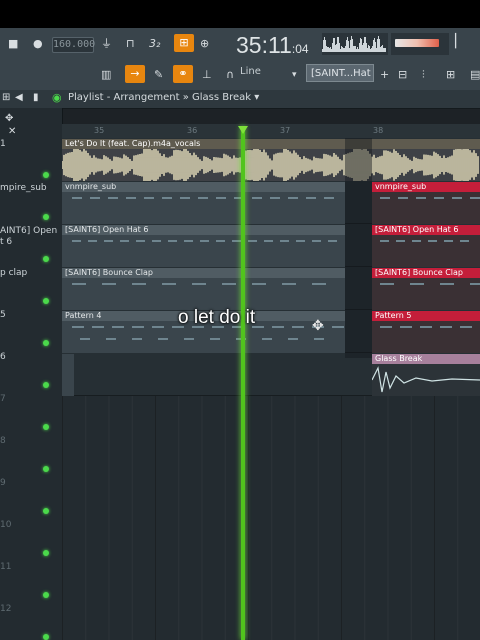 The height and width of the screenshot is (640, 480). I want to click on menu-icon: ▏, so click(460, 42).